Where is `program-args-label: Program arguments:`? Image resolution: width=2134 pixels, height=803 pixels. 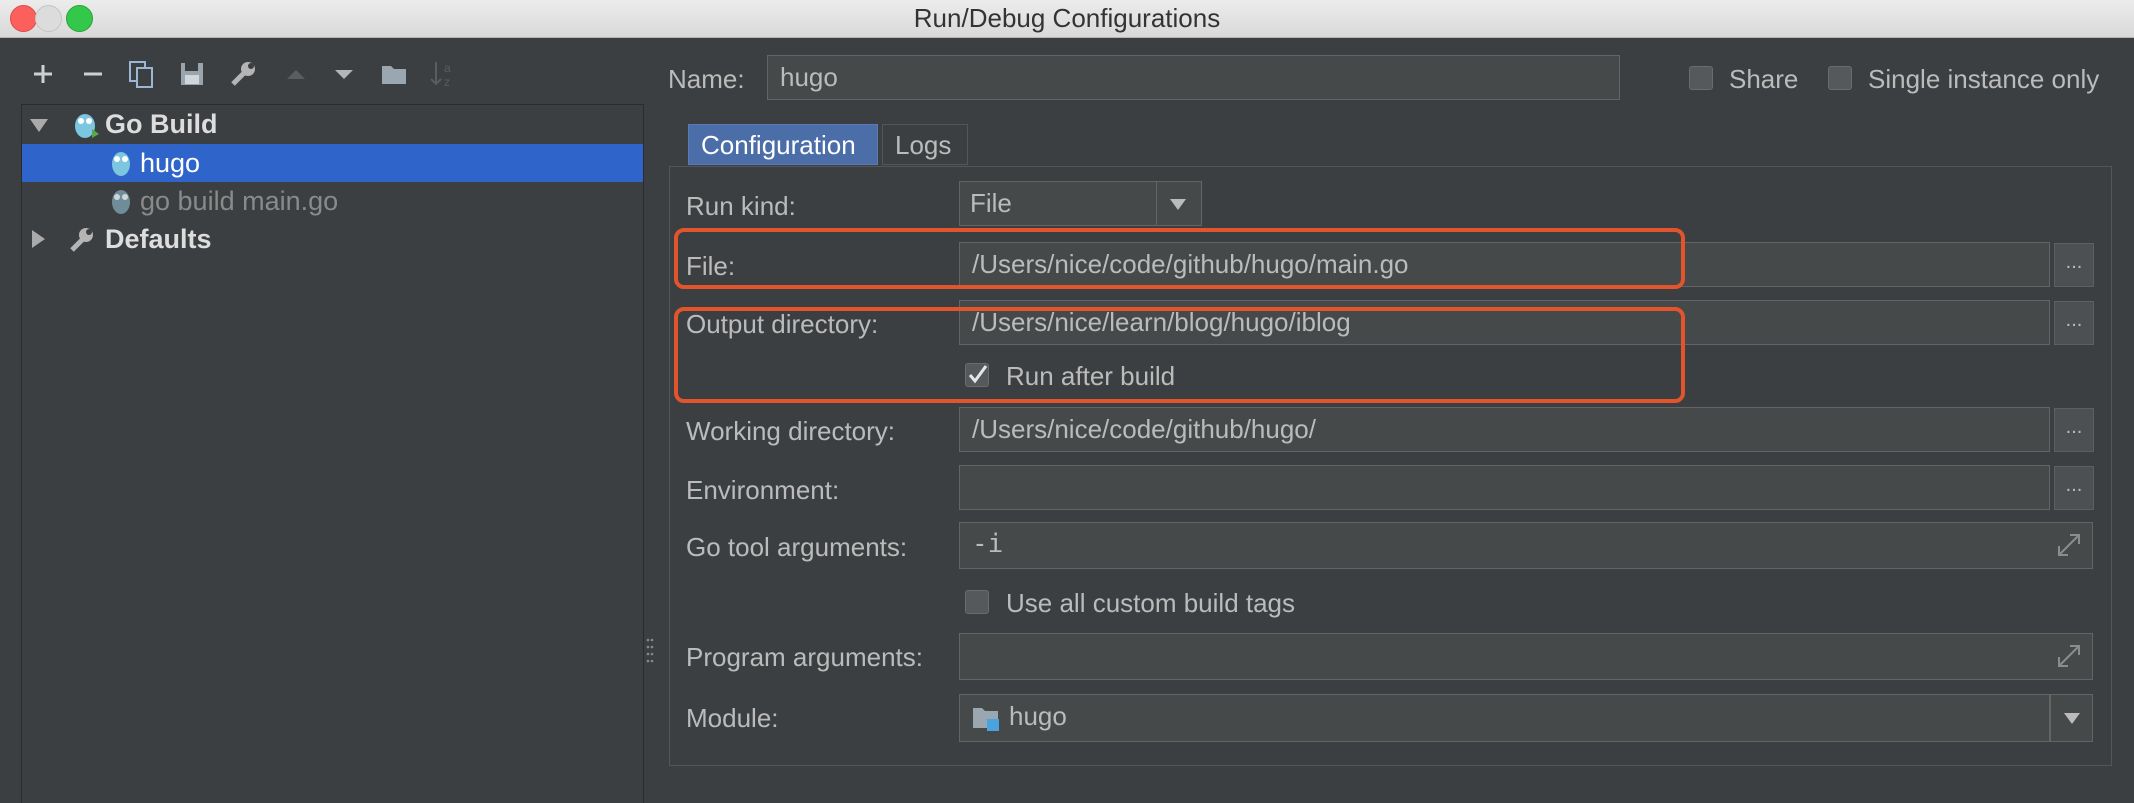
program-args-label: Program arguments: is located at coordinates (804, 657).